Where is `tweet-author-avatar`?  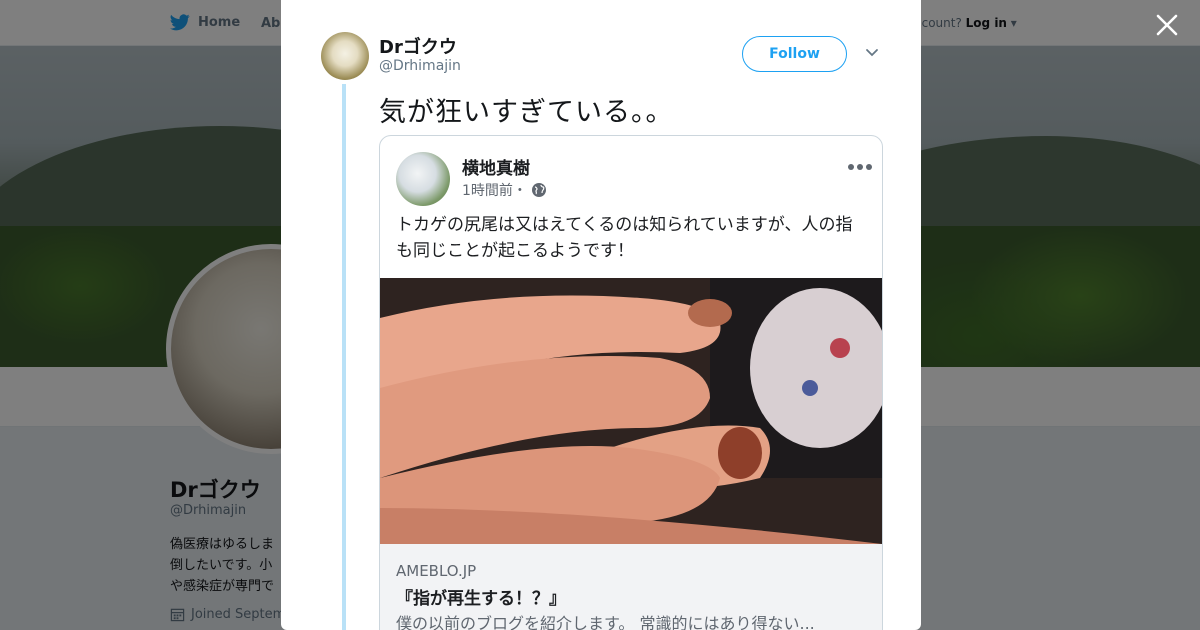
tweet-author-avatar is located at coordinates (345, 56).